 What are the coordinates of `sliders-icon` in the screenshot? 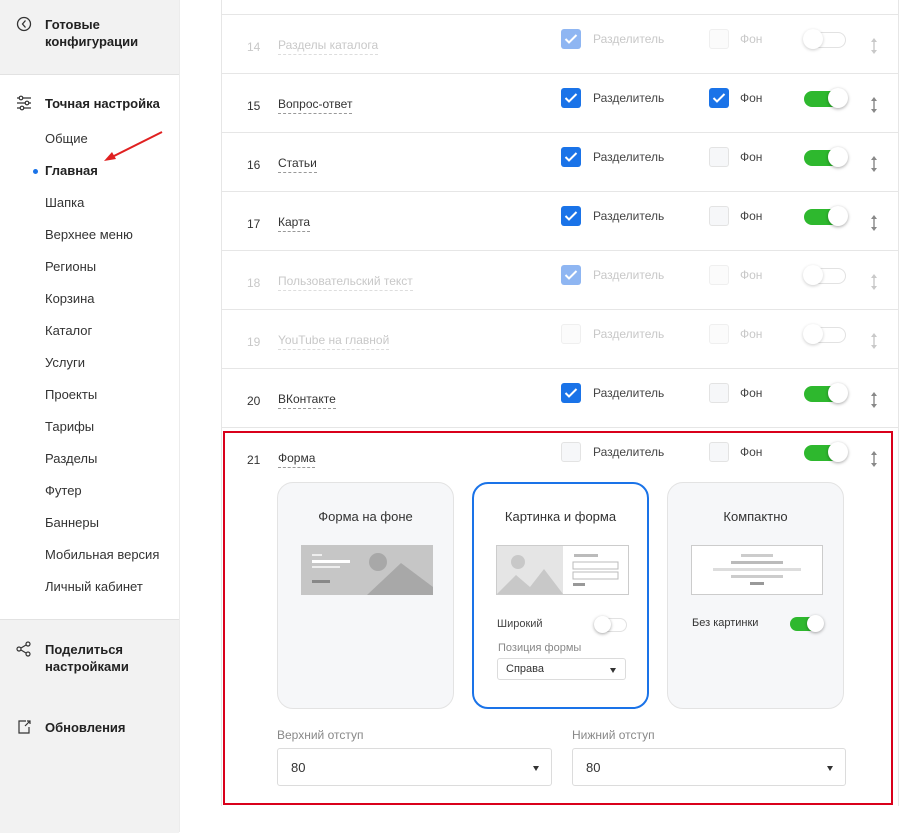 It's located at (24, 103).